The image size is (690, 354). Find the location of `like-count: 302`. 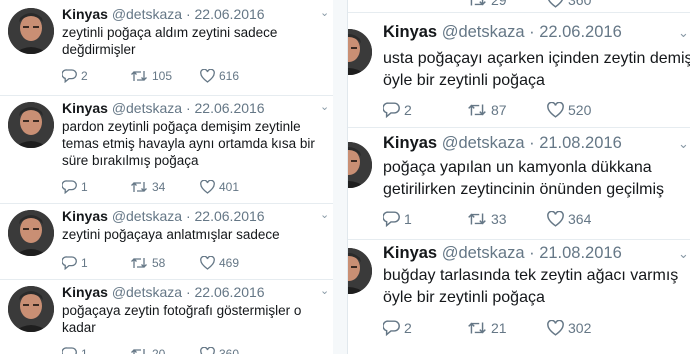

like-count: 302 is located at coordinates (580, 328).